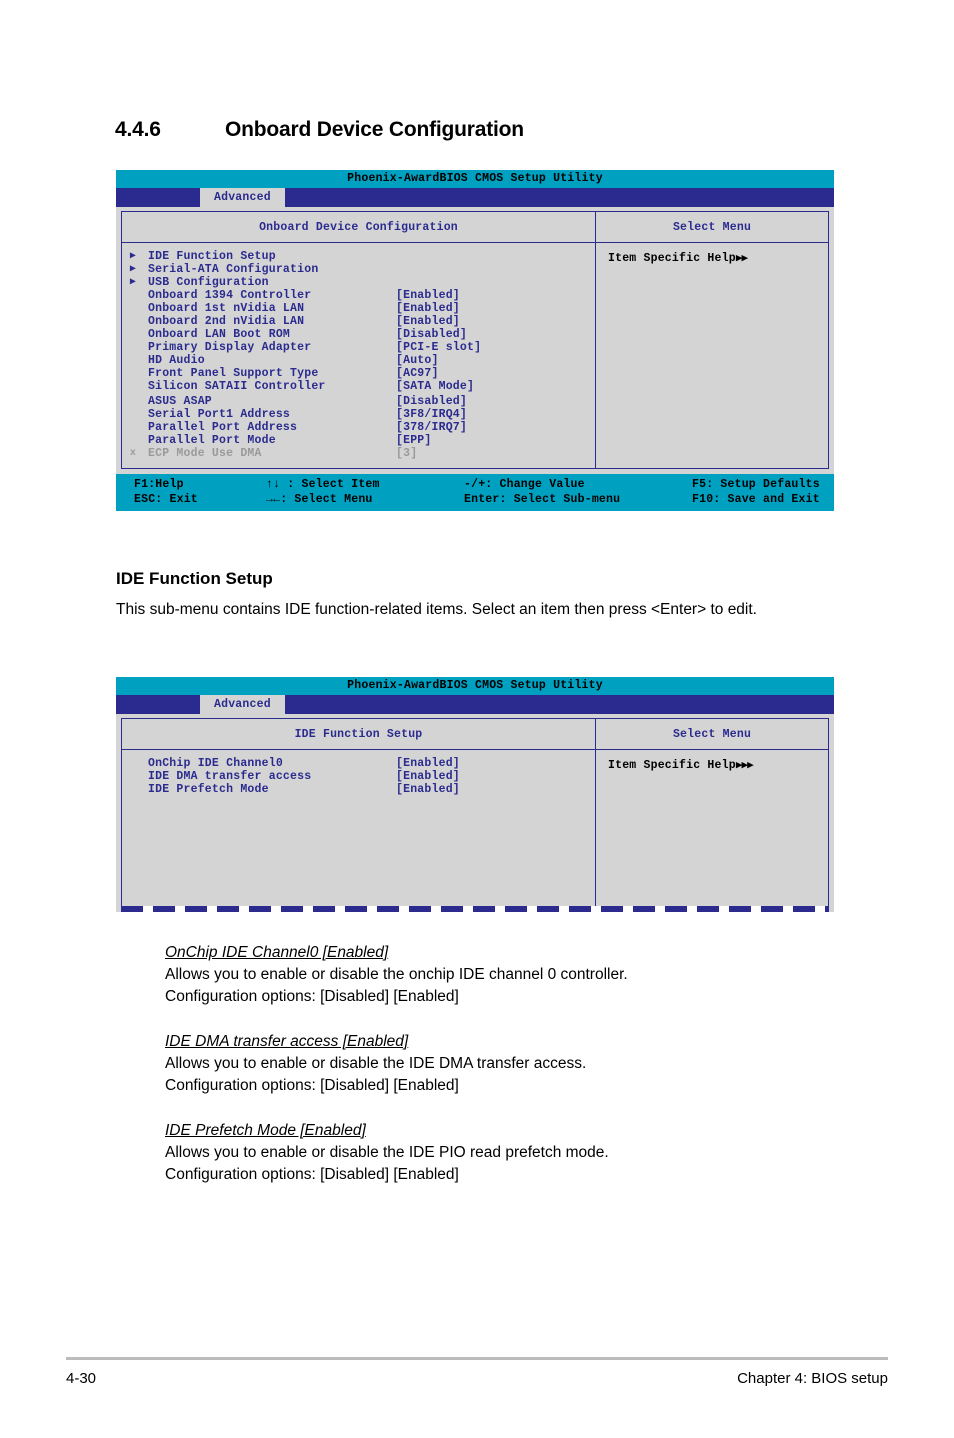  Describe the element at coordinates (477, 1358) in the screenshot. I see `footer-divider` at that location.